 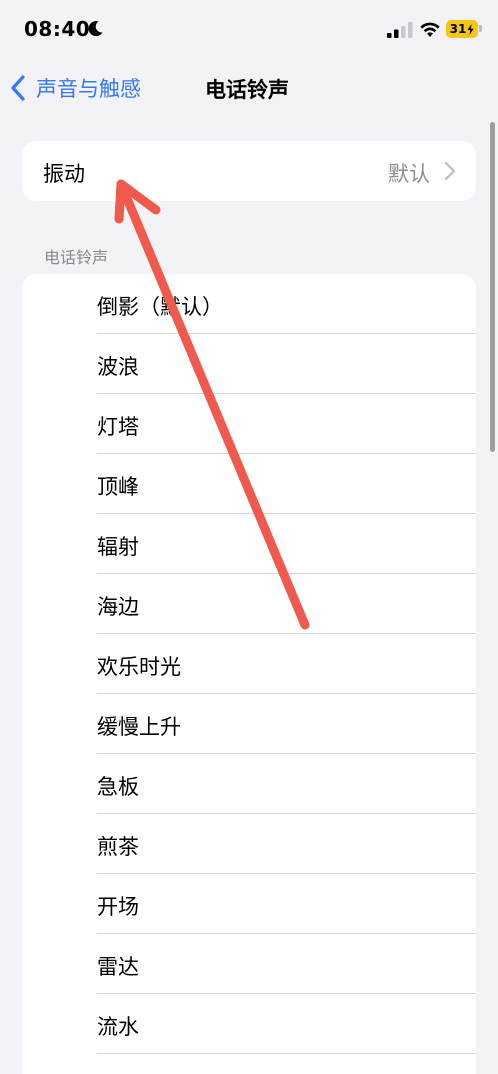 What do you see at coordinates (286, 1053) in the screenshot?
I see `row-divider` at bounding box center [286, 1053].